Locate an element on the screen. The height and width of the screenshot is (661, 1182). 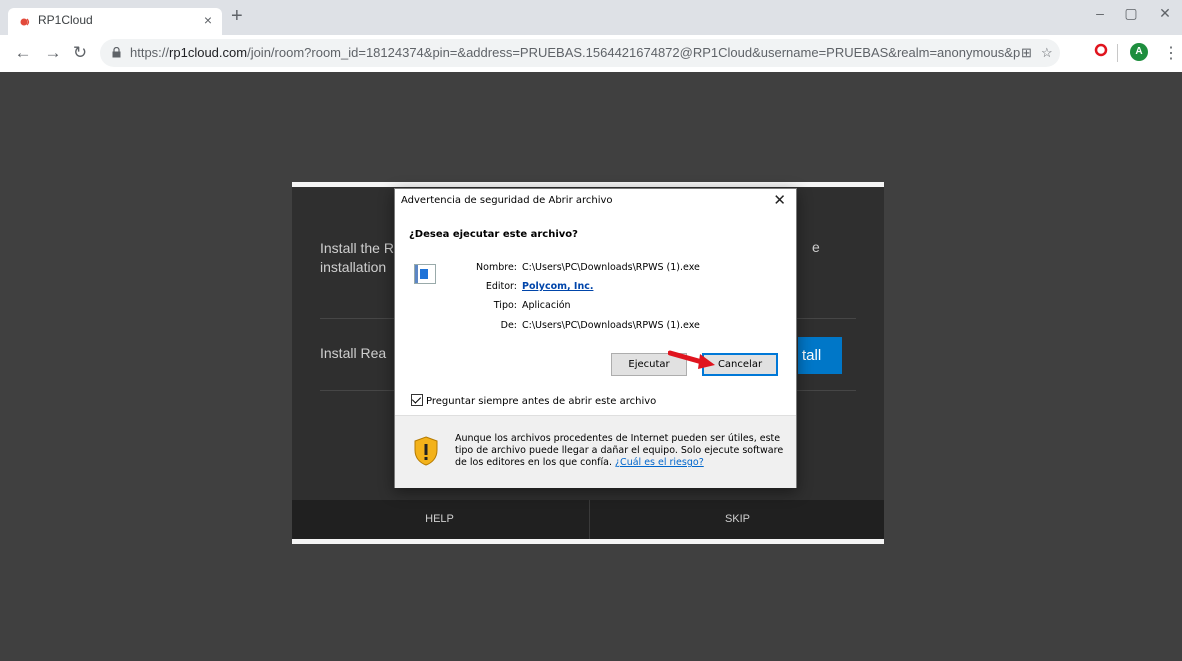
reload-icon: ↻ is located at coordinates (80, 53).